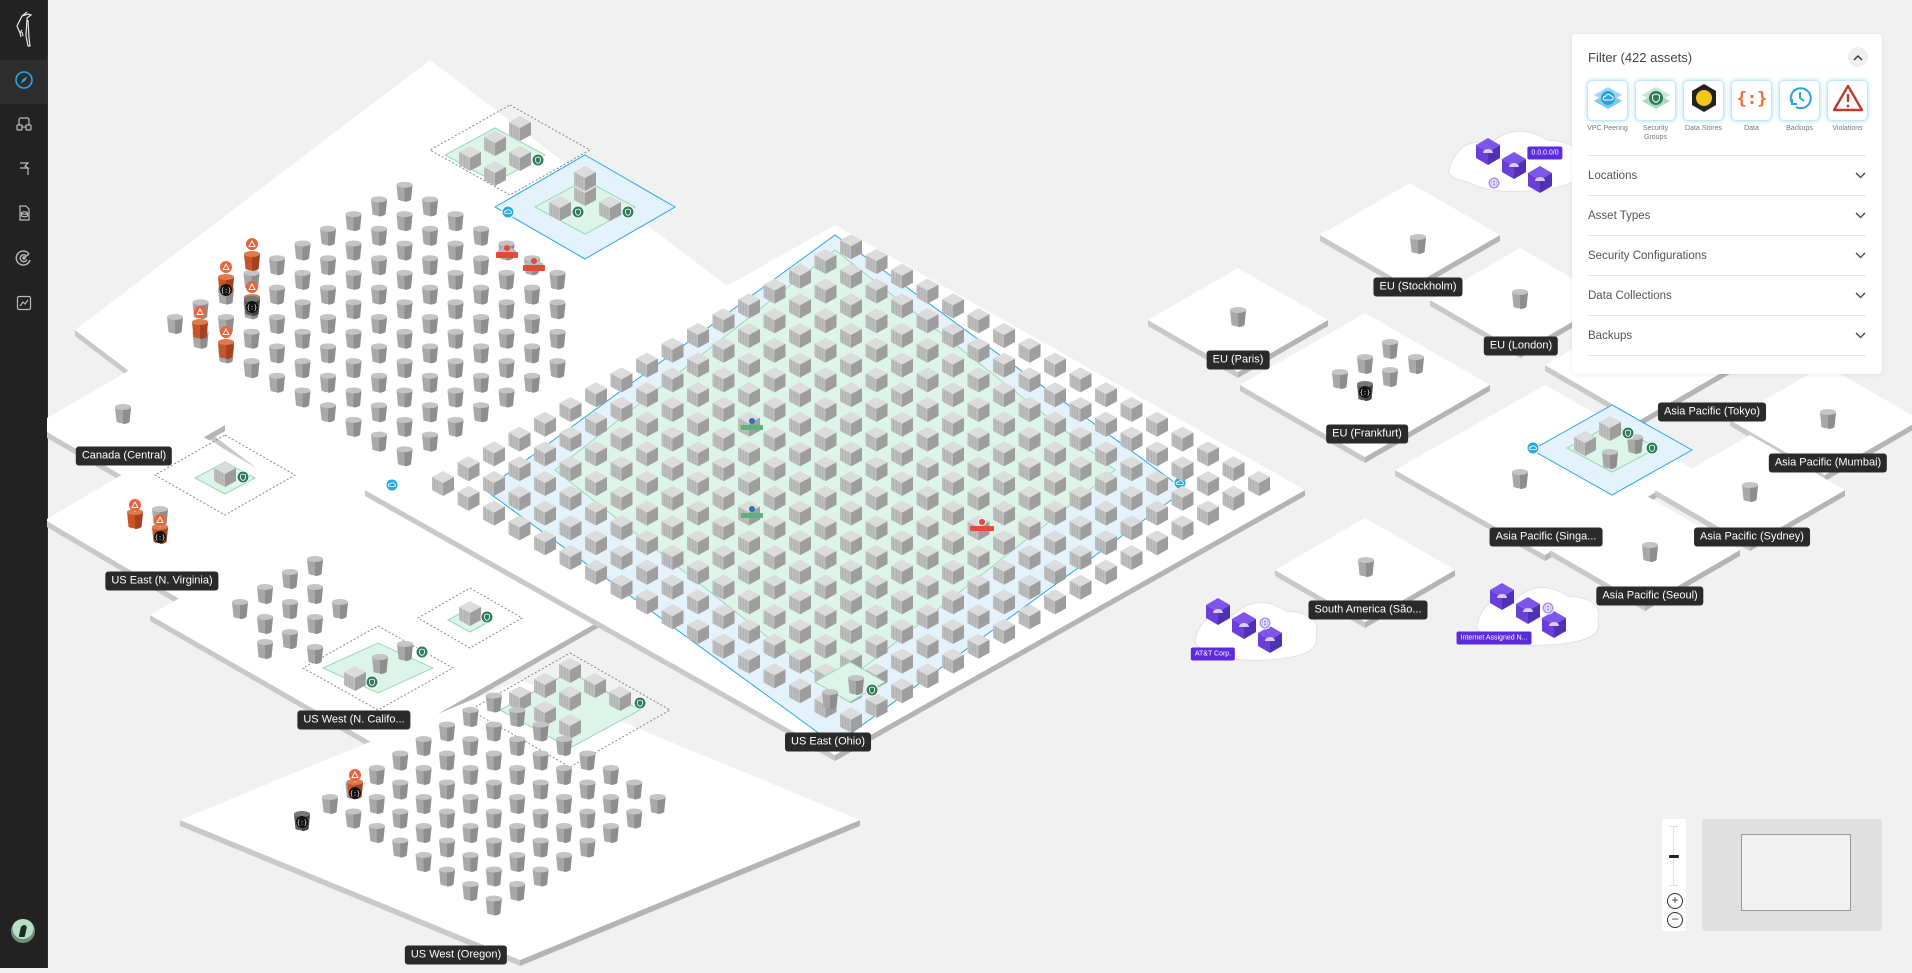  I want to click on network-owner-tag: 0.0.0.0/0, so click(1545, 153).